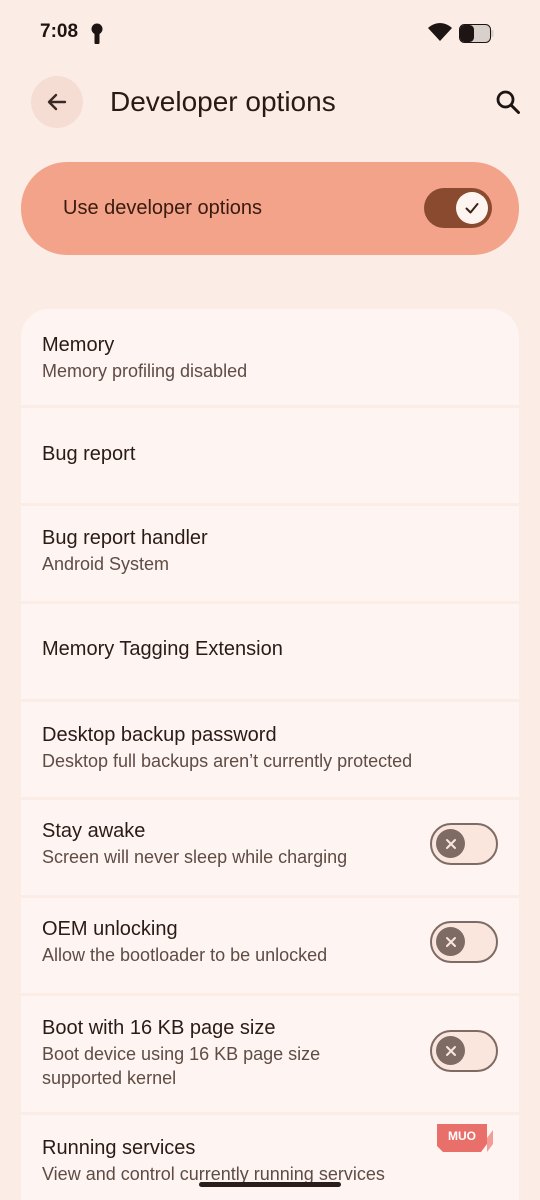 This screenshot has width=540, height=1200. I want to click on setting-subtitle: Screen will never sleep while charging, so click(195, 857).